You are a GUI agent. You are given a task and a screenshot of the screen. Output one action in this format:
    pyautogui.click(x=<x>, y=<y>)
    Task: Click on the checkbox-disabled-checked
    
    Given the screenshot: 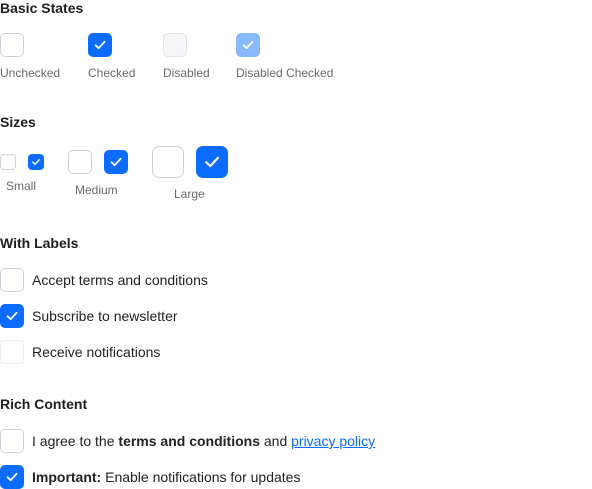 What is the action you would take?
    pyautogui.click(x=248, y=45)
    